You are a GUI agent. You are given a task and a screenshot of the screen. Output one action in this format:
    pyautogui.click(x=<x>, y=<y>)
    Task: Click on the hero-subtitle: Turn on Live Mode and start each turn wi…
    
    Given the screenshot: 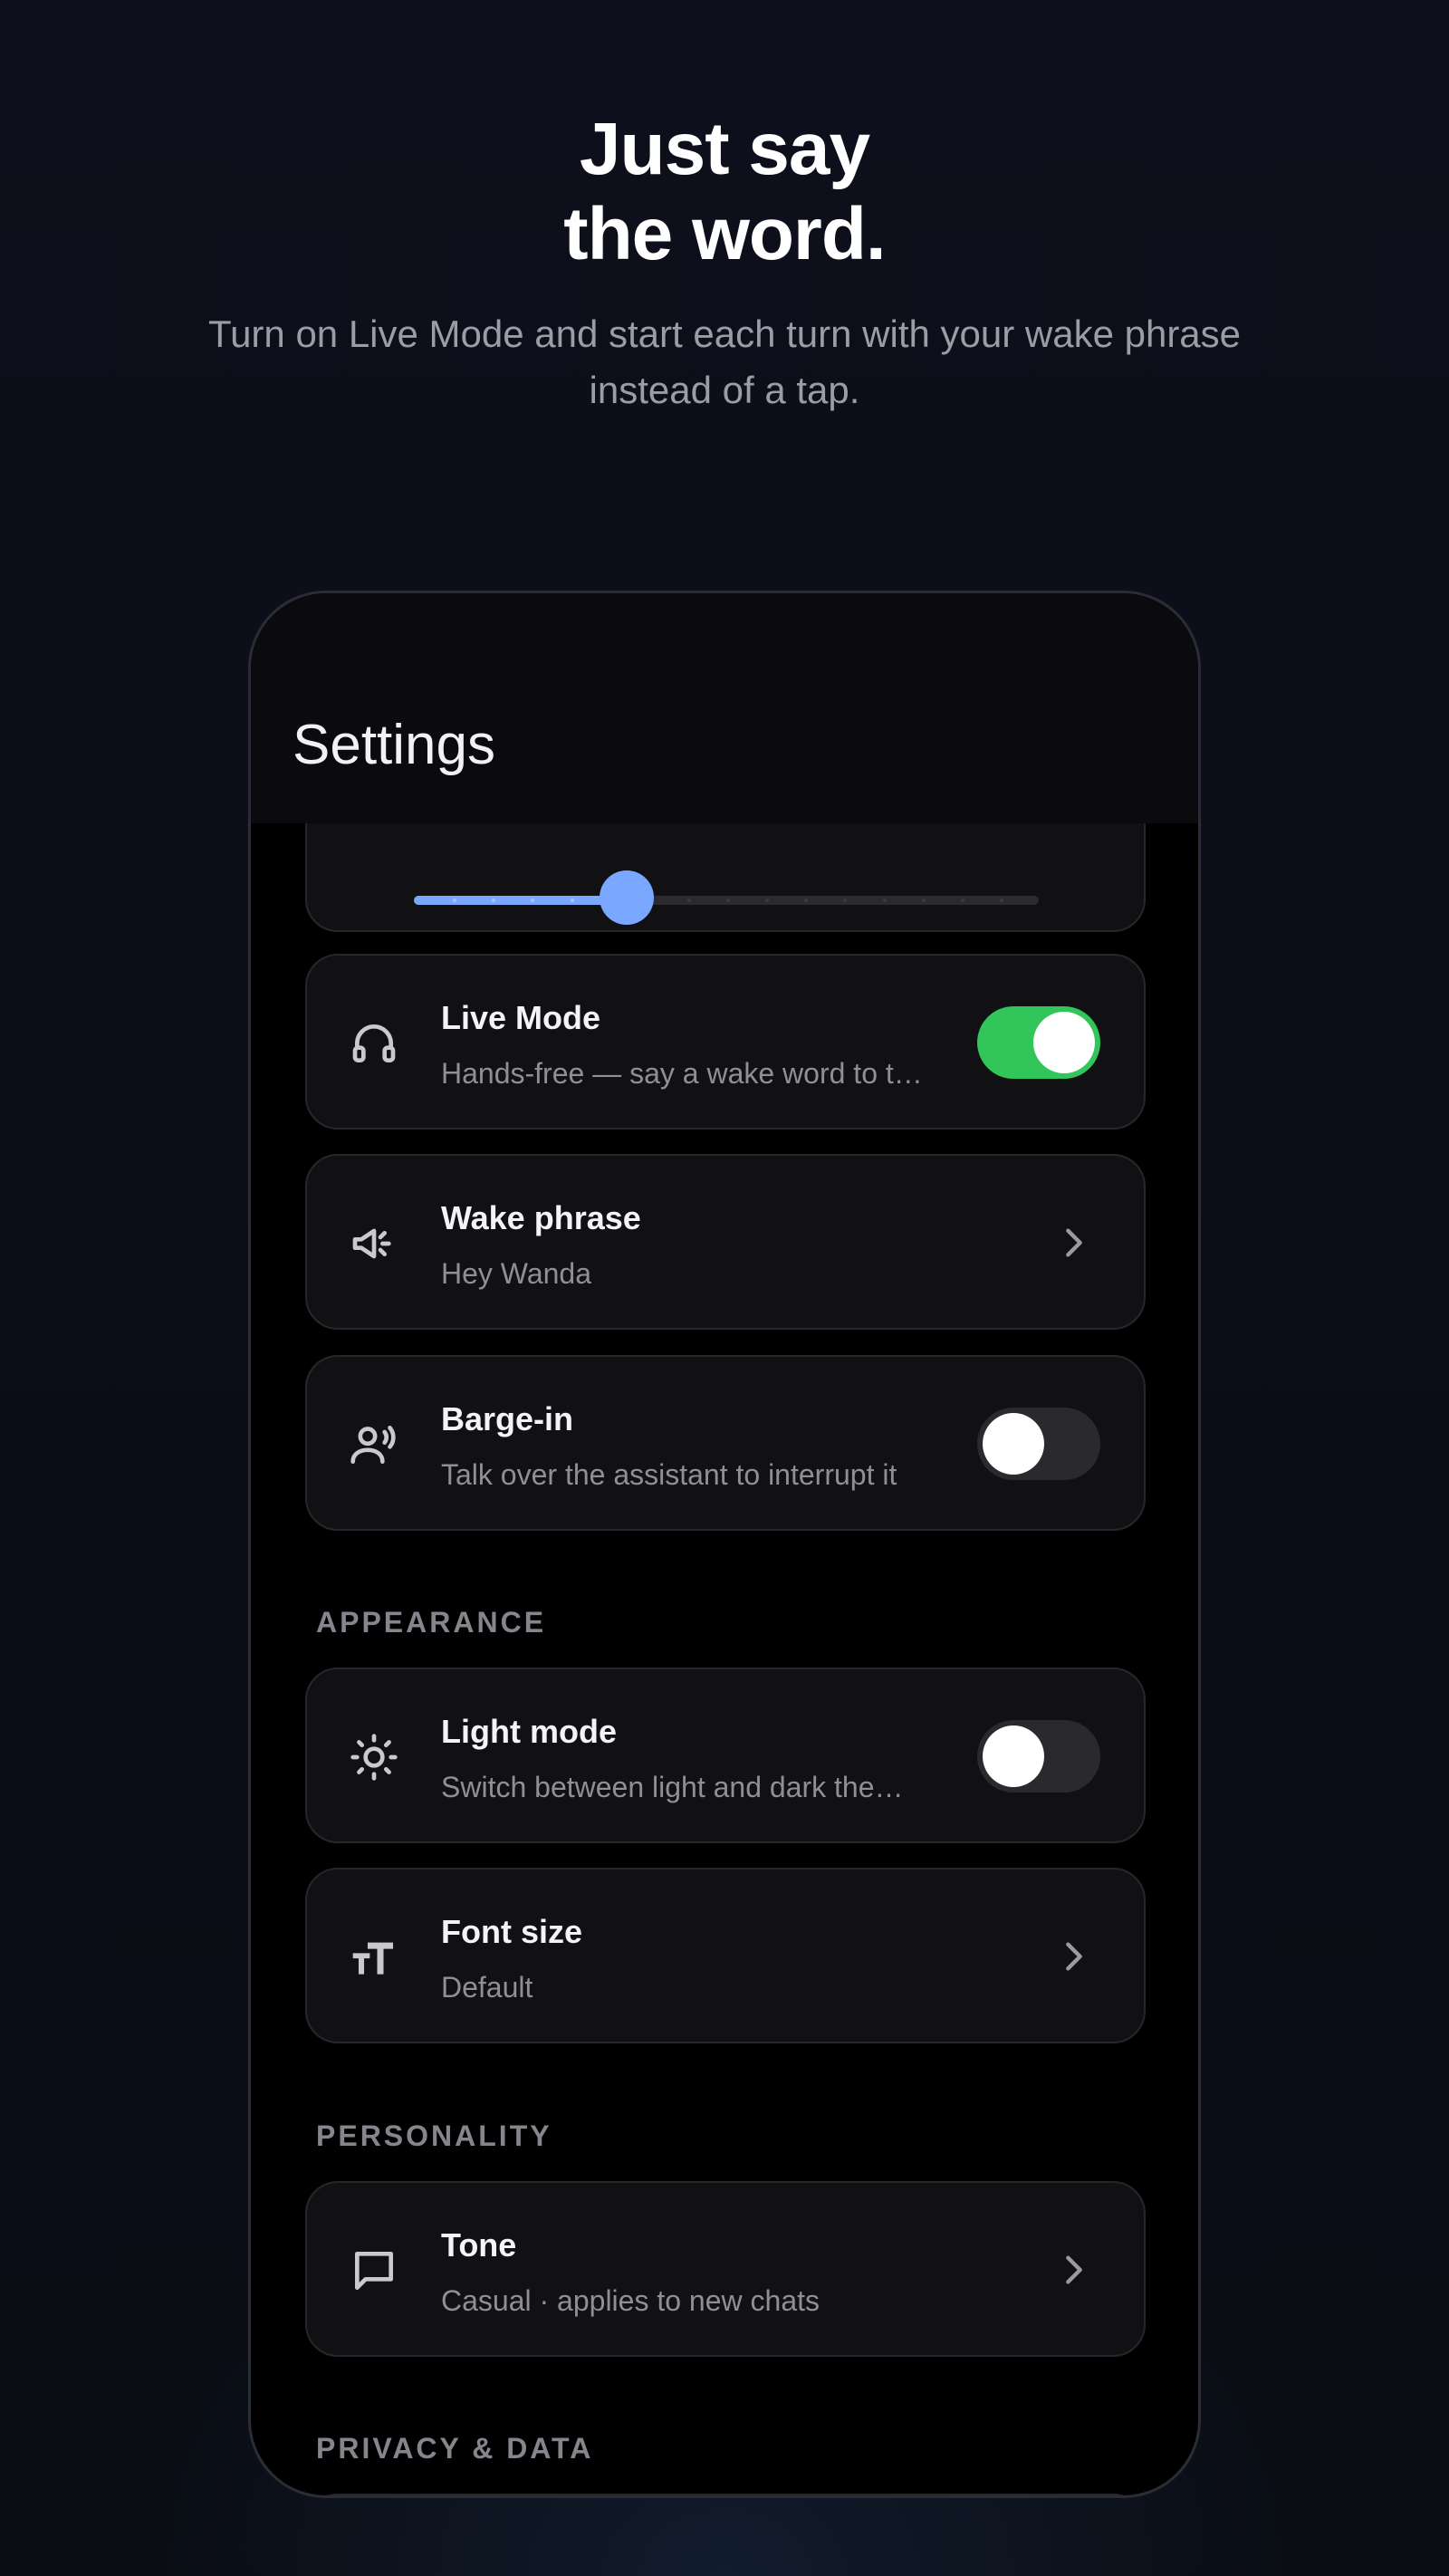 What is the action you would take?
    pyautogui.click(x=724, y=361)
    